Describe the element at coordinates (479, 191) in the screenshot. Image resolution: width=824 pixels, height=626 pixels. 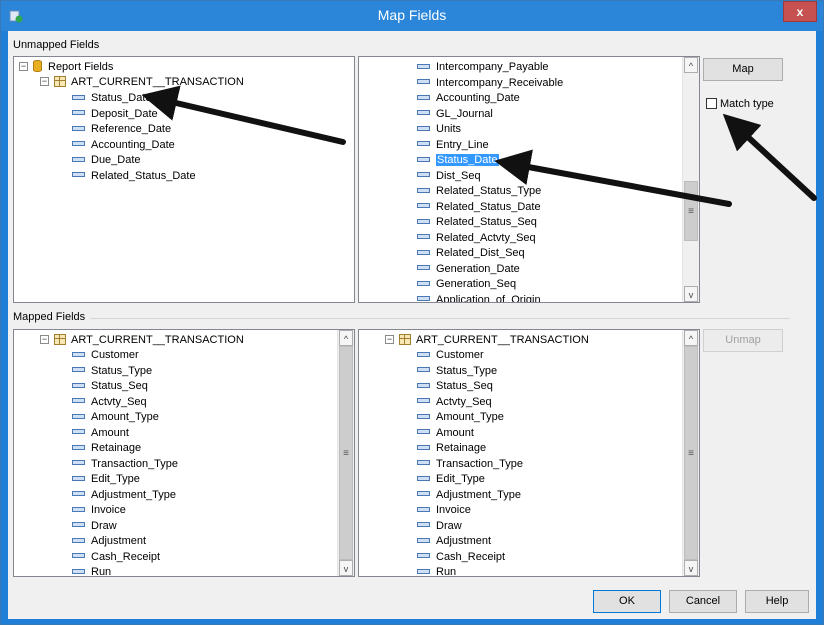
I see `list-item: Related_Status_Type` at that location.